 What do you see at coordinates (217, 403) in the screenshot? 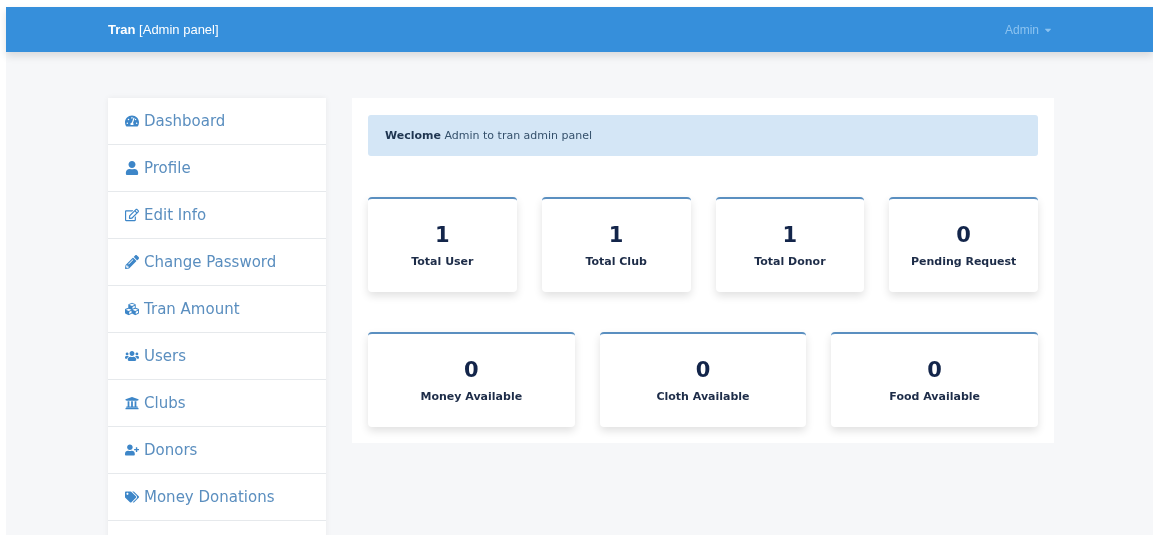
I see `sidebar-item: Clubs` at bounding box center [217, 403].